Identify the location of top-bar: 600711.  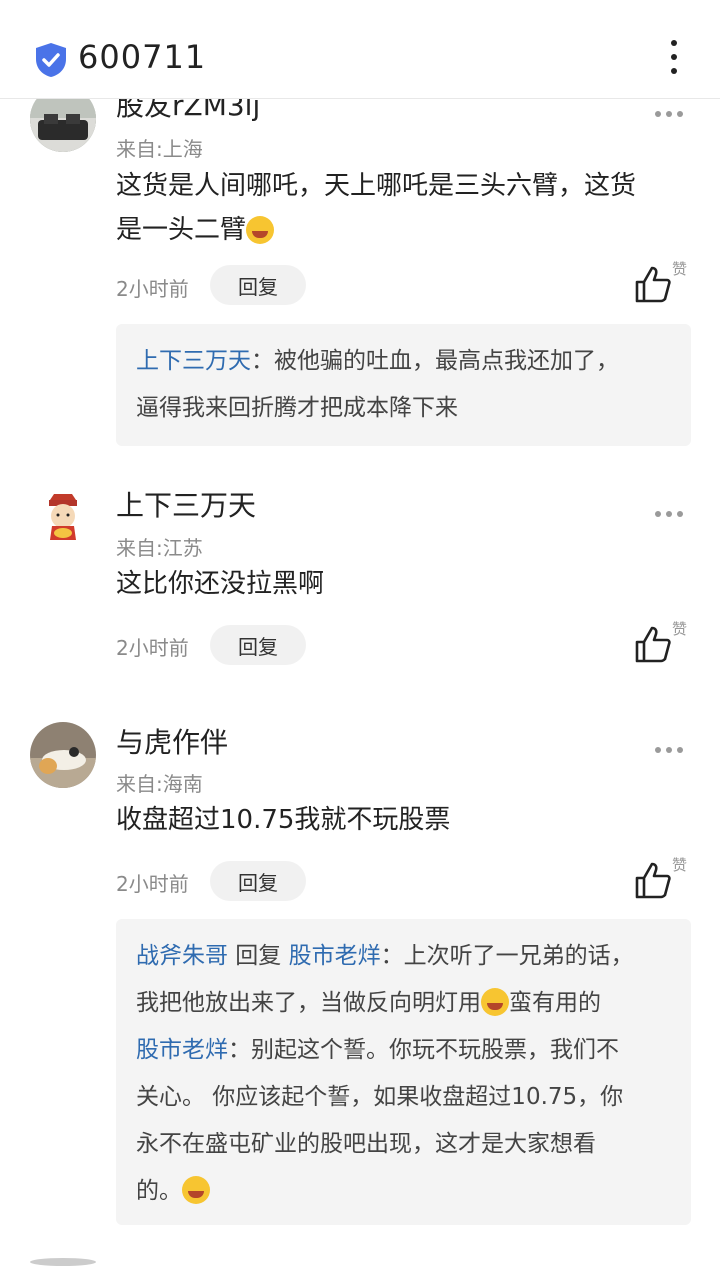
(360, 49).